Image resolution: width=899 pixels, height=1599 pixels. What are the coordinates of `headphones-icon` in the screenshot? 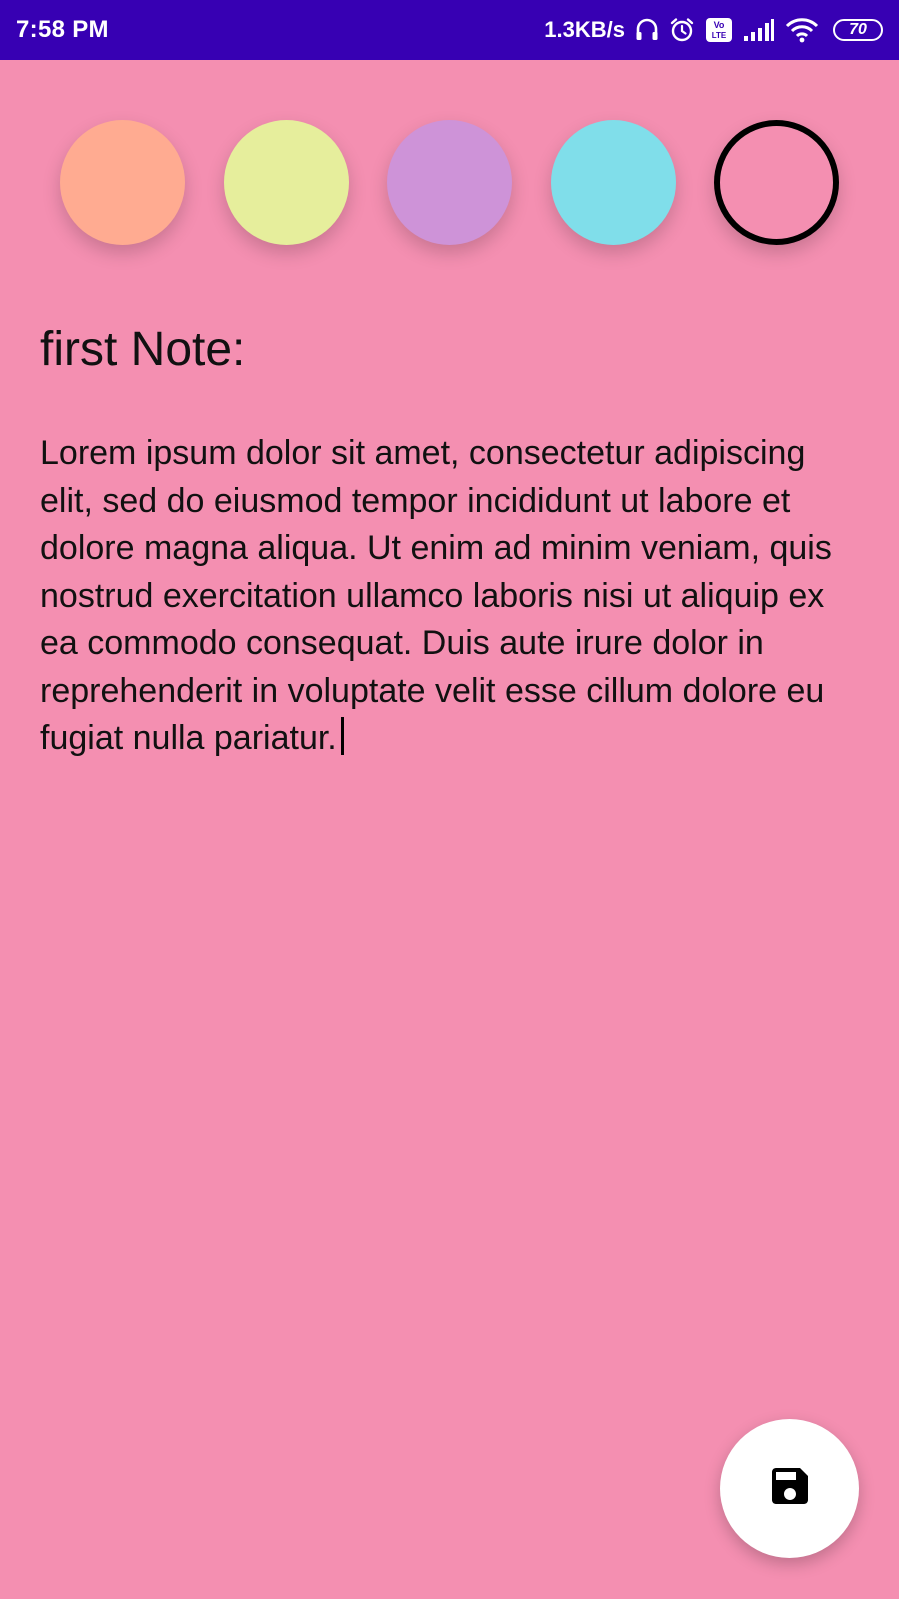 It's located at (647, 30).